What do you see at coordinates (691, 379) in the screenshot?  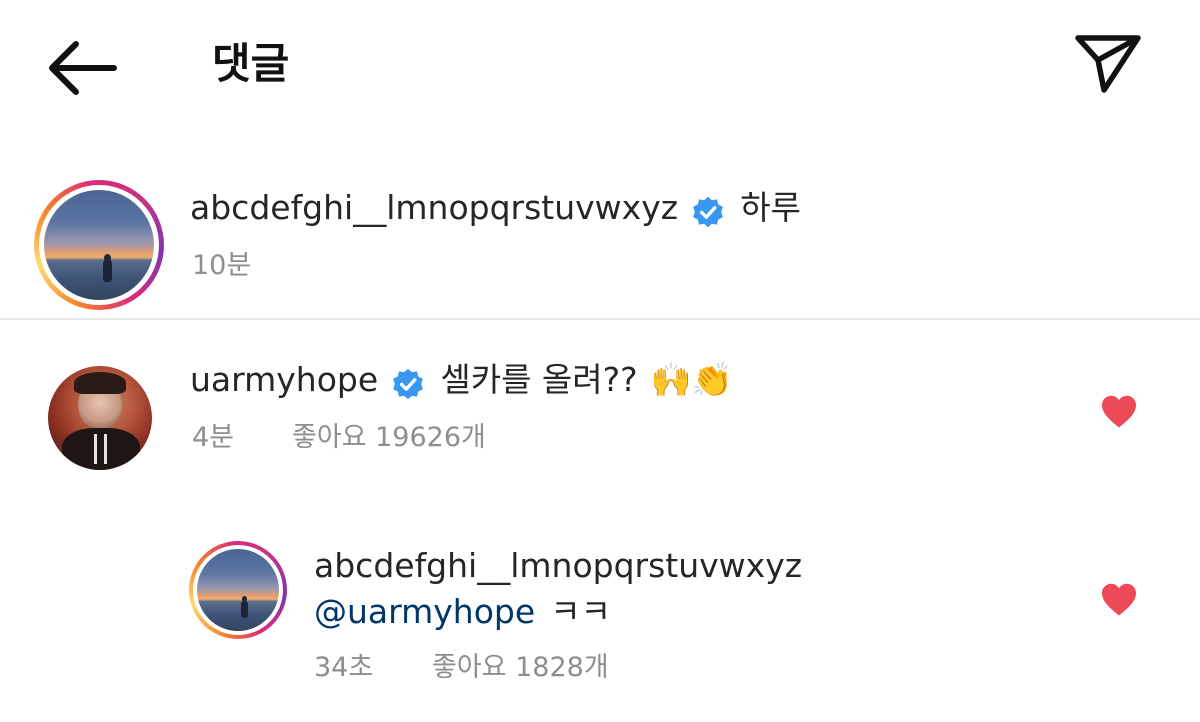 I see `emoji: 🙌👏` at bounding box center [691, 379].